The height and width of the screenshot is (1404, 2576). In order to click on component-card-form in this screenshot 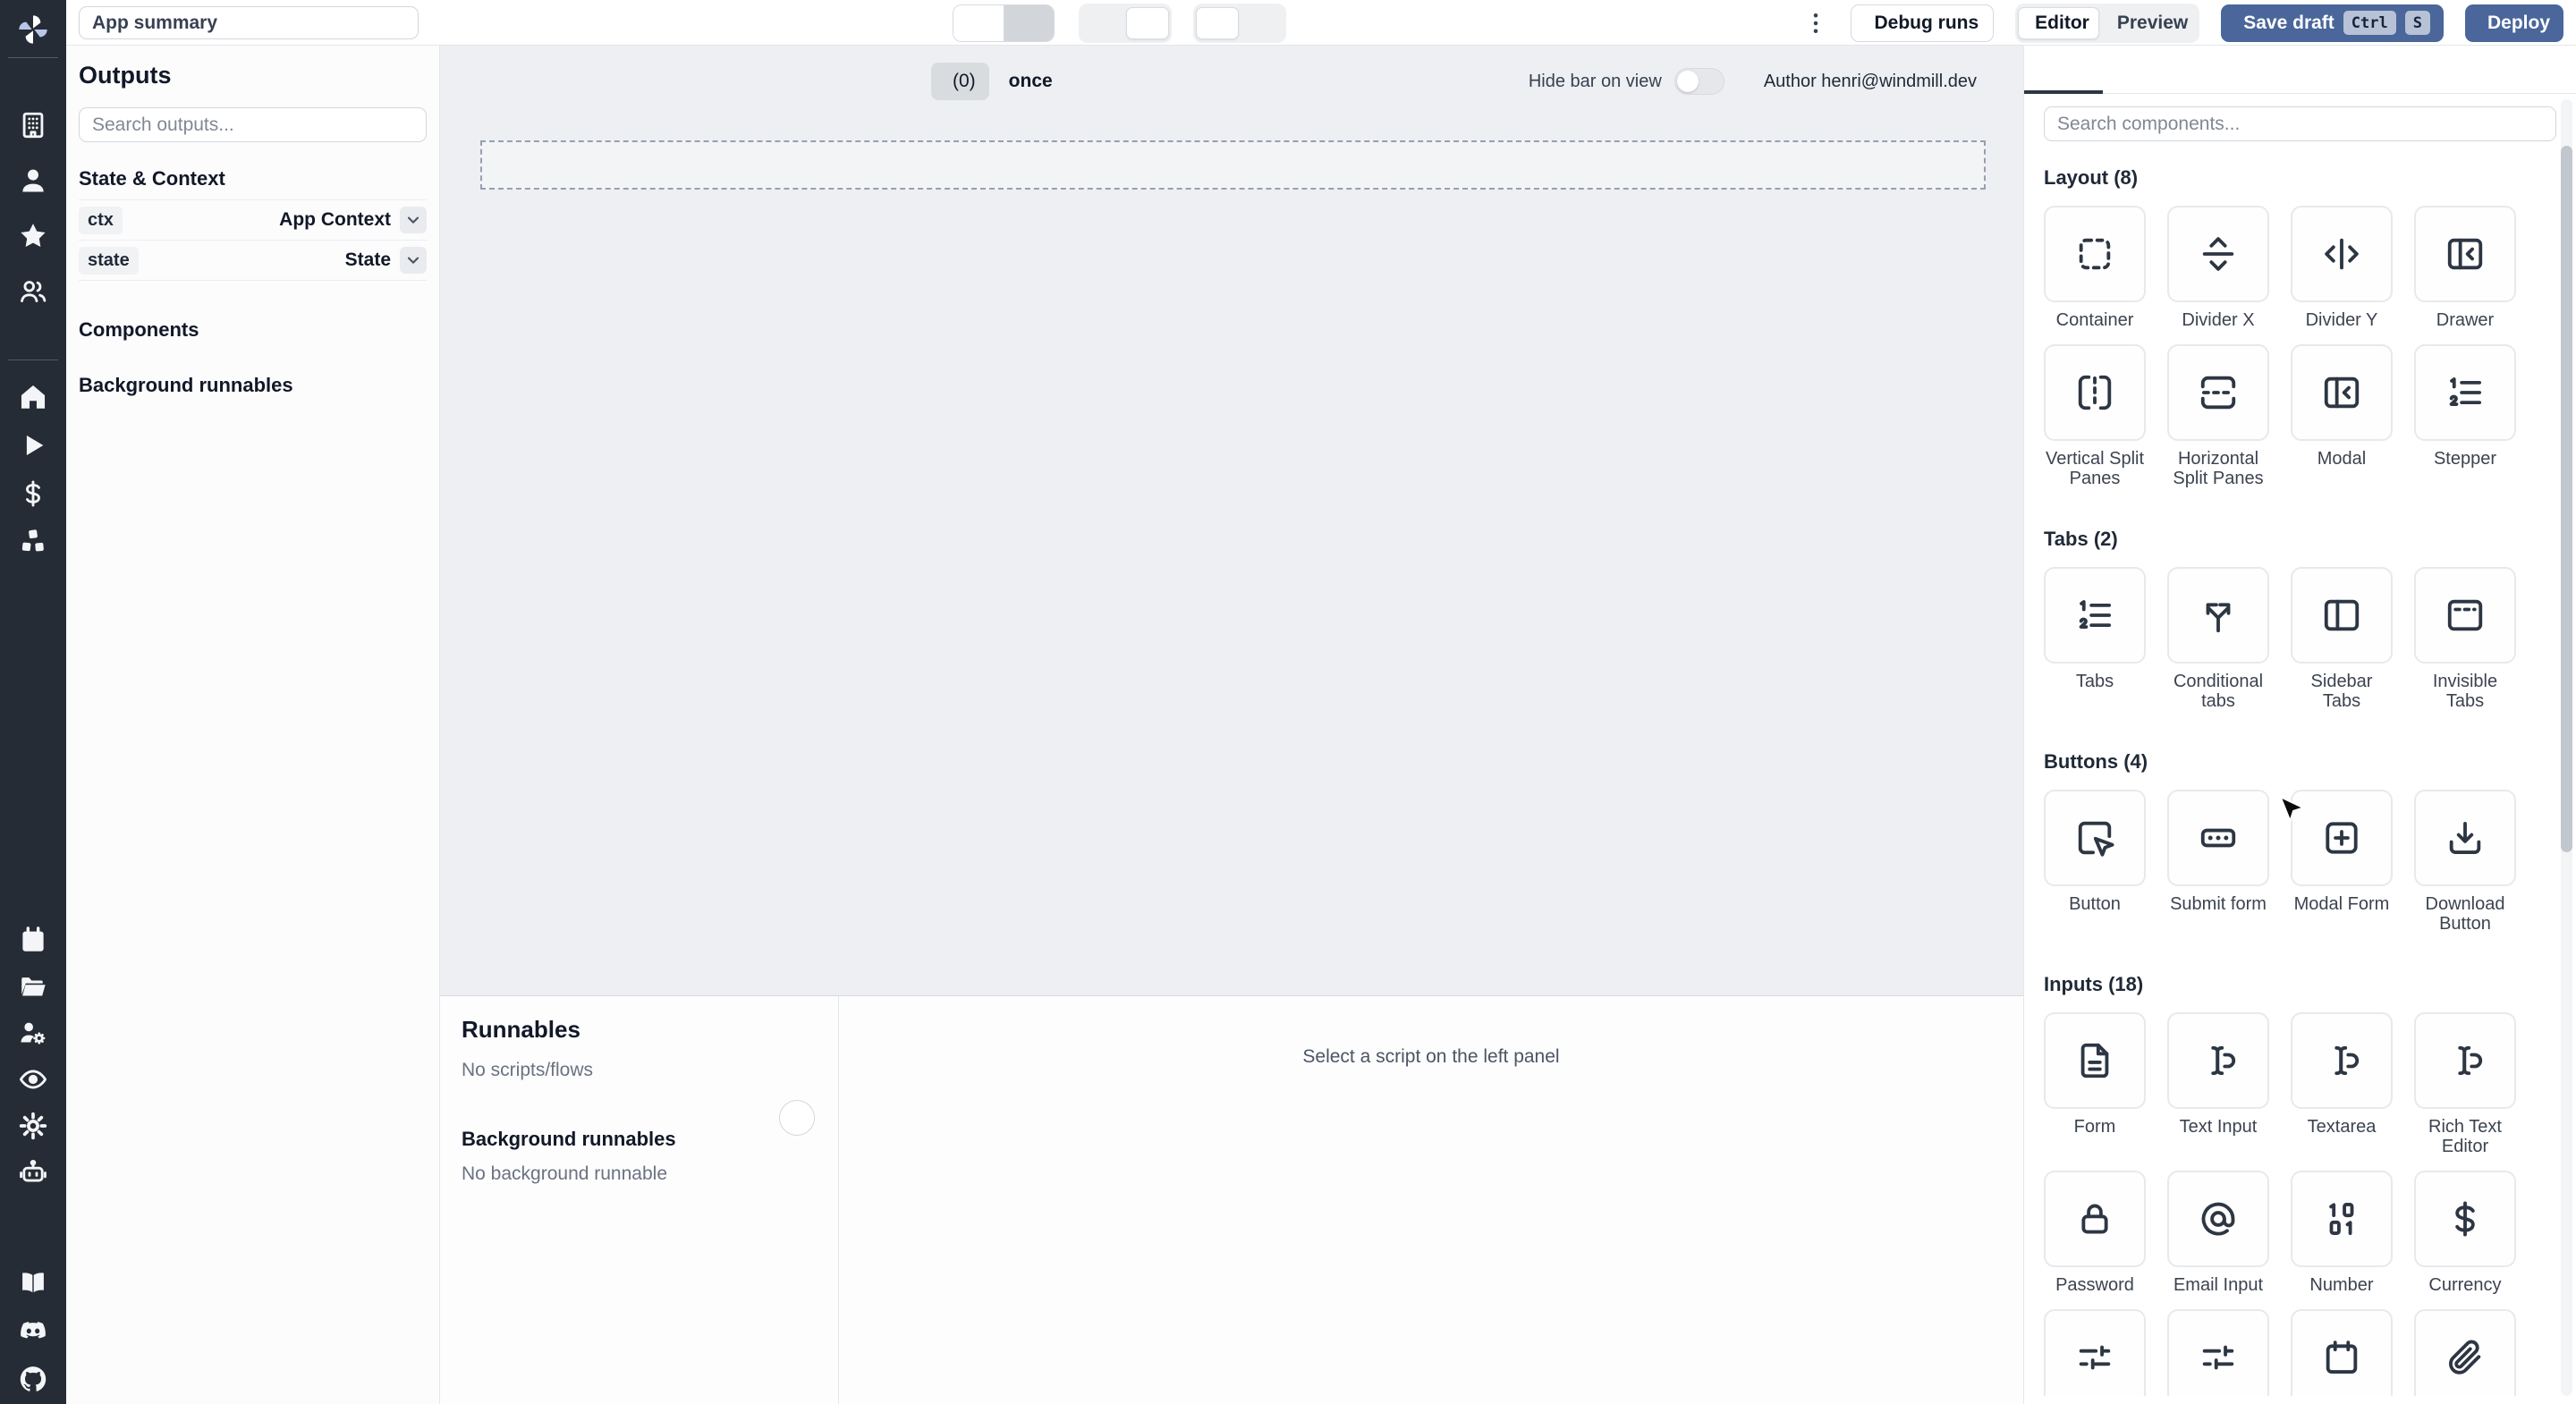, I will do `click(2095, 1060)`.